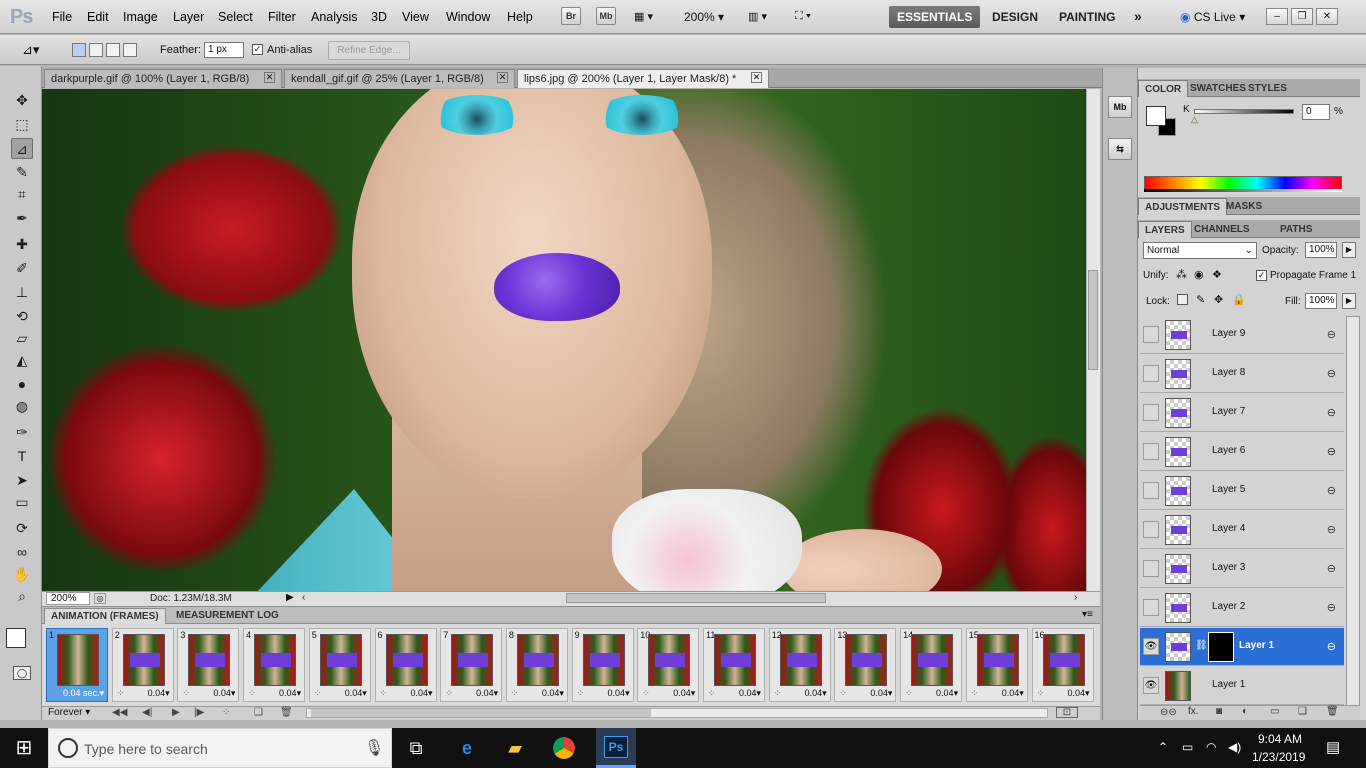 This screenshot has height=768, width=1366. I want to click on healing-brush-tool-icon: ✚, so click(22, 244).